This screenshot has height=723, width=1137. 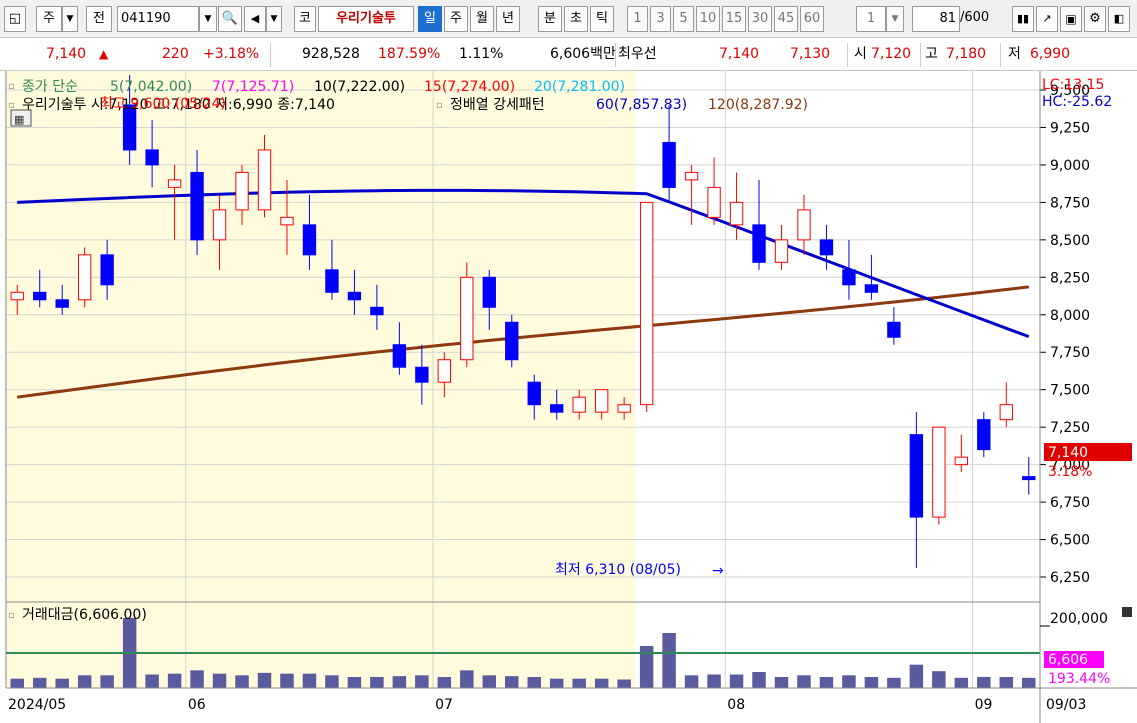 What do you see at coordinates (208, 19) in the screenshot?
I see `code-dropdown-icon: ▼` at bounding box center [208, 19].